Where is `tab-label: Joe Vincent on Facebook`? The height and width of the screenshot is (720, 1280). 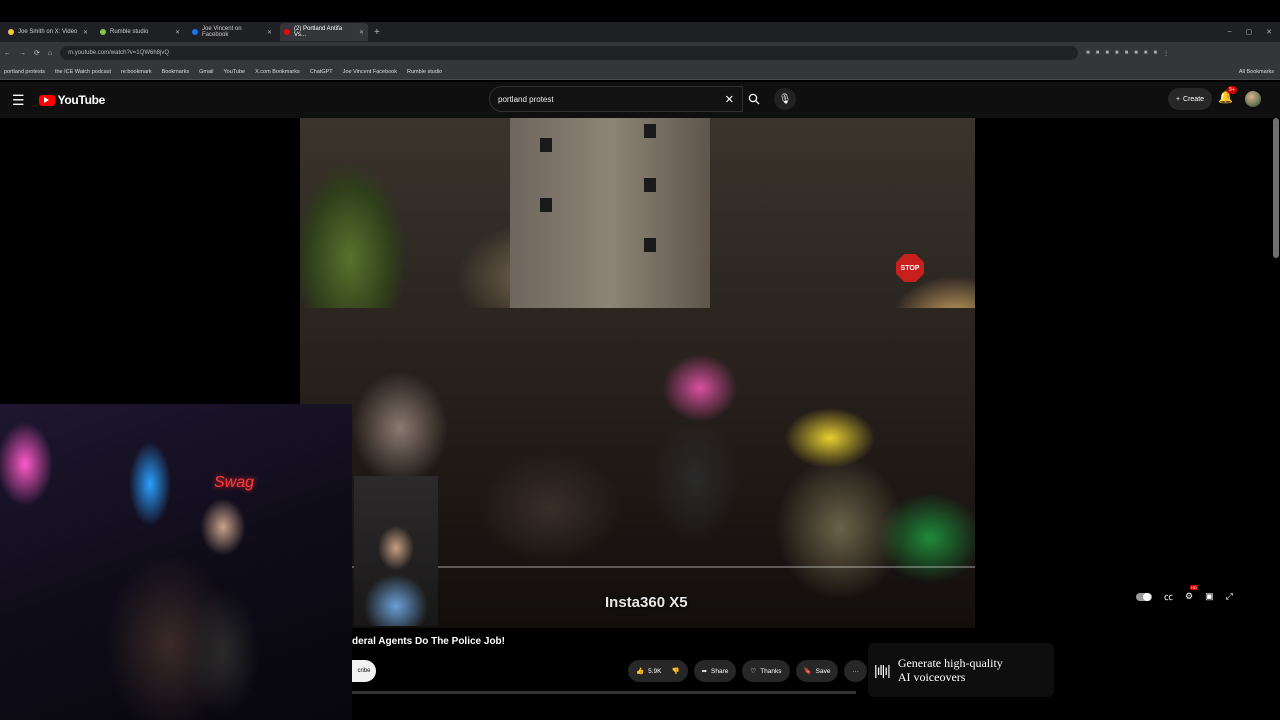
tab-label: Joe Vincent on Facebook is located at coordinates (222, 32).